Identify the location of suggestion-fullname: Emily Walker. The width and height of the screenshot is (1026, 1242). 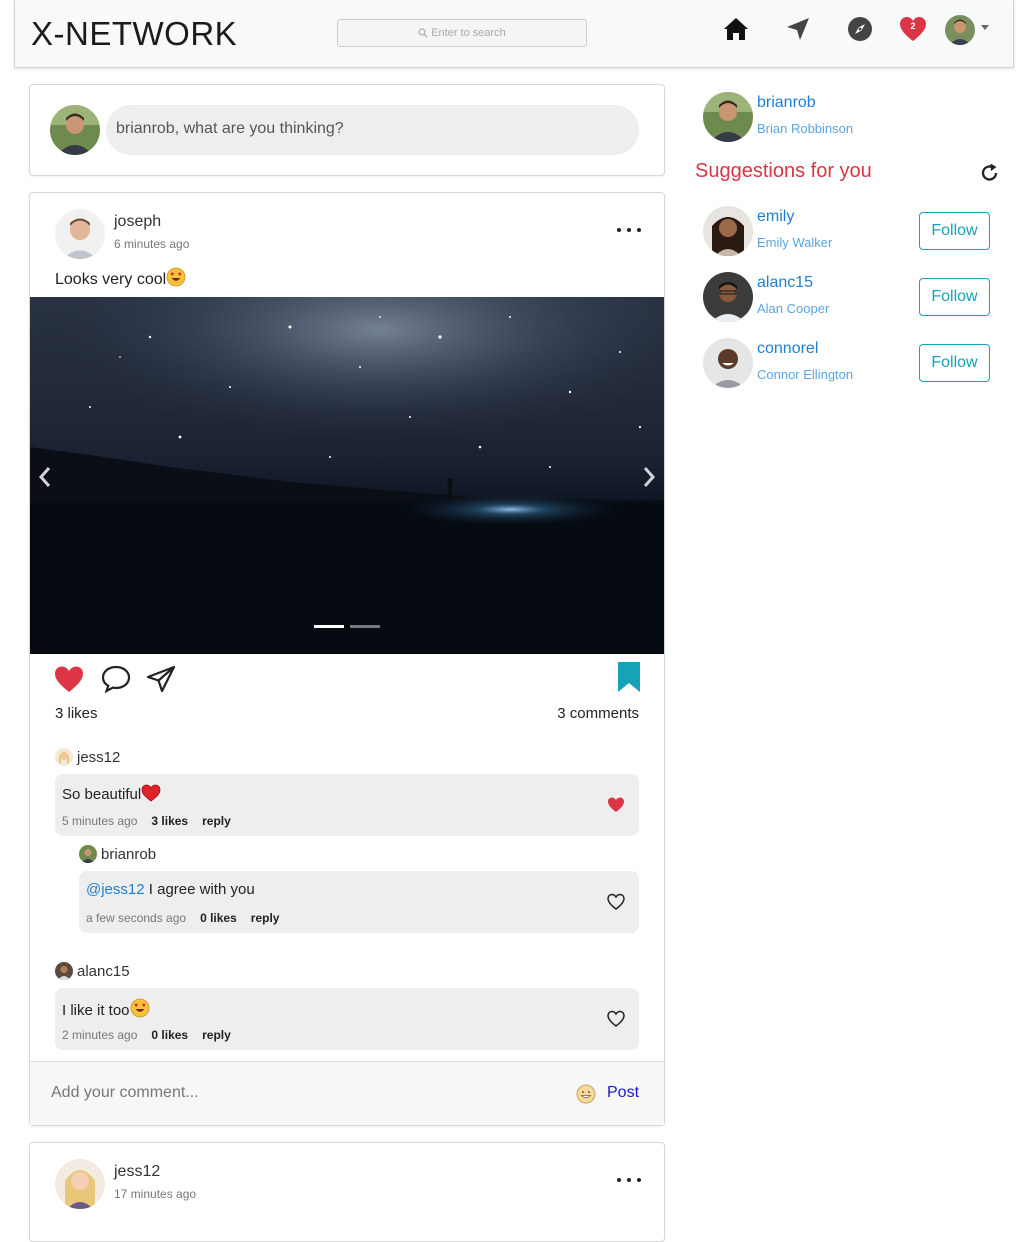
(795, 242).